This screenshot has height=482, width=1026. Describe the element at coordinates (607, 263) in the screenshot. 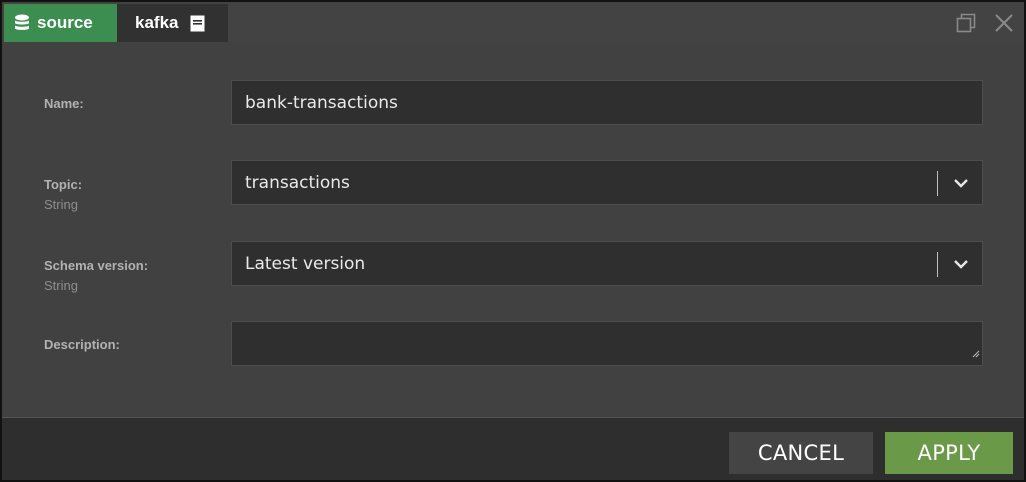

I see `schema-version-select: Latest version` at that location.